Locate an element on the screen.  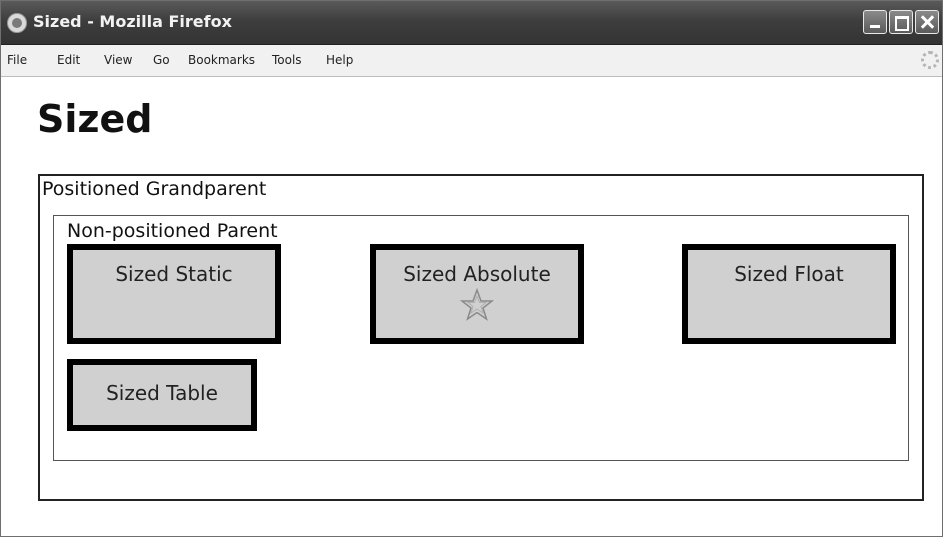
window-title: Sized - Mozilla Firefox is located at coordinates (132, 21).